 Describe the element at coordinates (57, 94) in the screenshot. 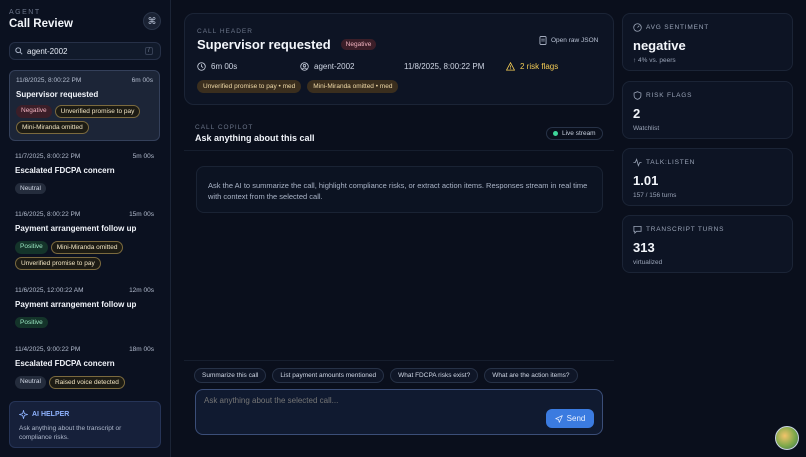

I see `call-title: Supervisor requested` at that location.